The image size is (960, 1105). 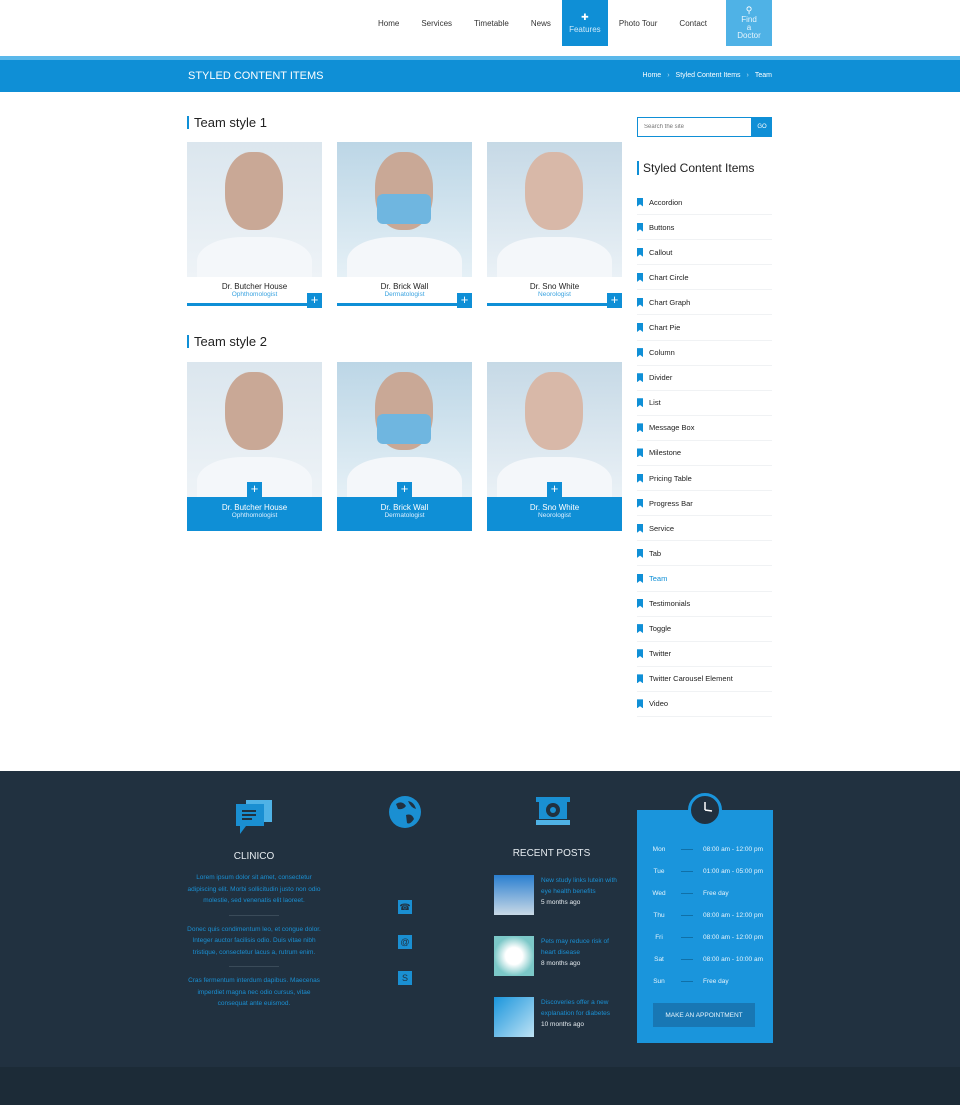 I want to click on chat-icon, so click(x=254, y=817).